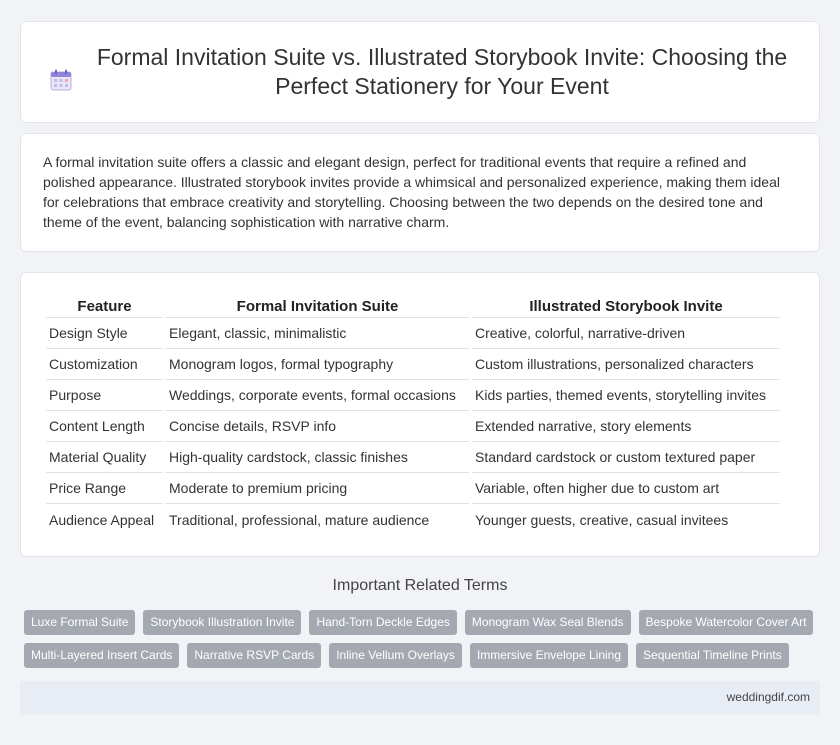 The image size is (840, 745). What do you see at coordinates (254, 655) in the screenshot?
I see `related-tag: Narrative RSVP Cards` at bounding box center [254, 655].